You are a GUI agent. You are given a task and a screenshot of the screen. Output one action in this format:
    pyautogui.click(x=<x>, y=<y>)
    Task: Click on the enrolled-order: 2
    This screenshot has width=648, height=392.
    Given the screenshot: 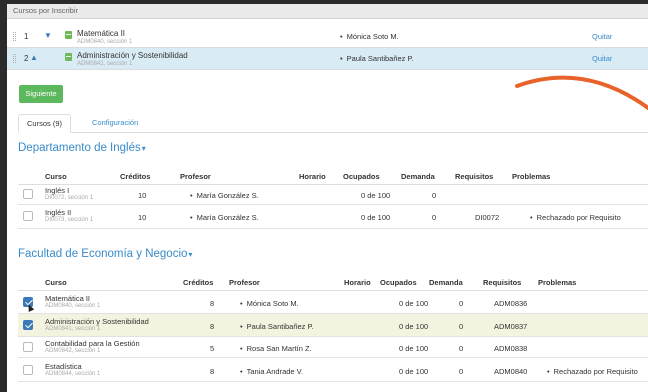 What is the action you would take?
    pyautogui.click(x=26, y=58)
    